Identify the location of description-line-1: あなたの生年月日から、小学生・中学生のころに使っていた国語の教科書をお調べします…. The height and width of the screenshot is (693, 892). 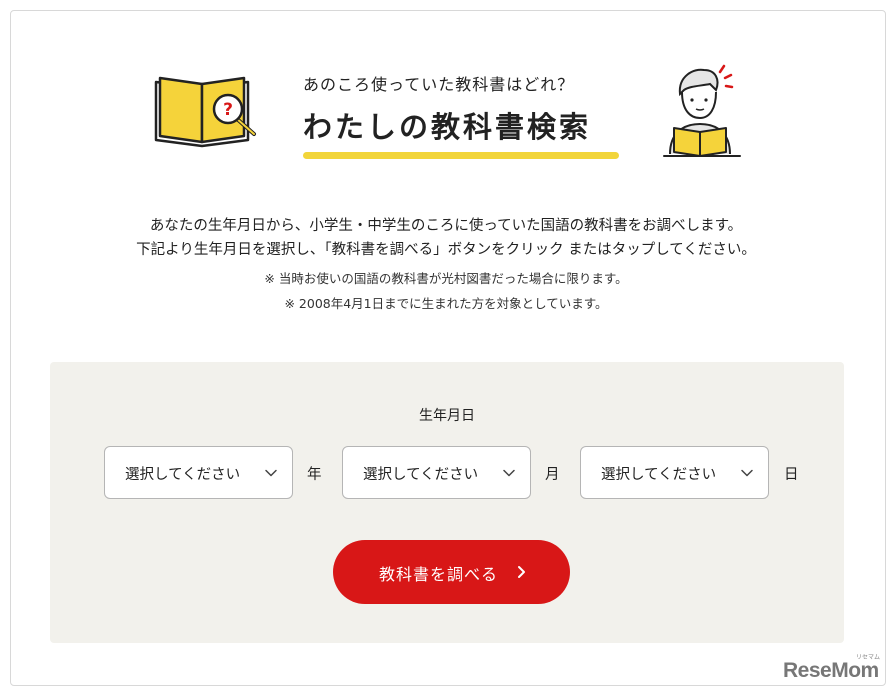
(446, 226).